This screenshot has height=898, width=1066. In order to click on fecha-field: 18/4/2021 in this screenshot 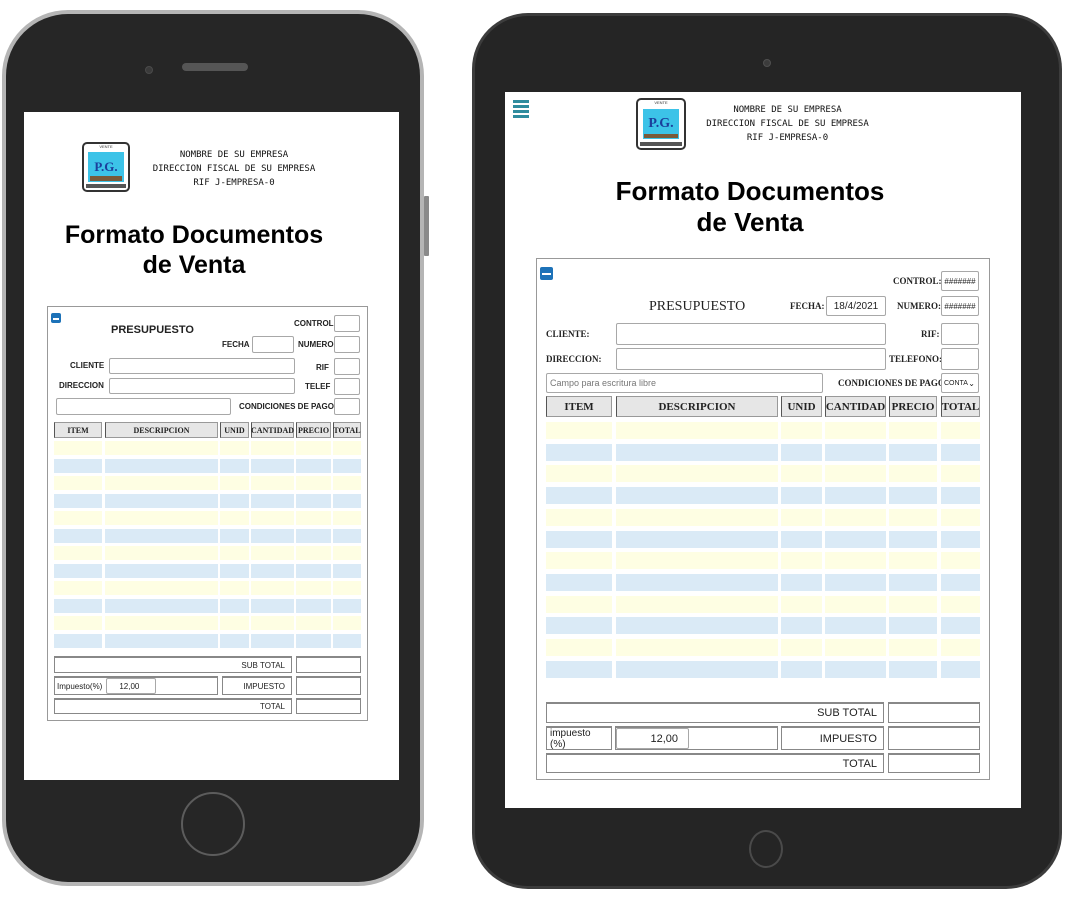, I will do `click(856, 306)`.